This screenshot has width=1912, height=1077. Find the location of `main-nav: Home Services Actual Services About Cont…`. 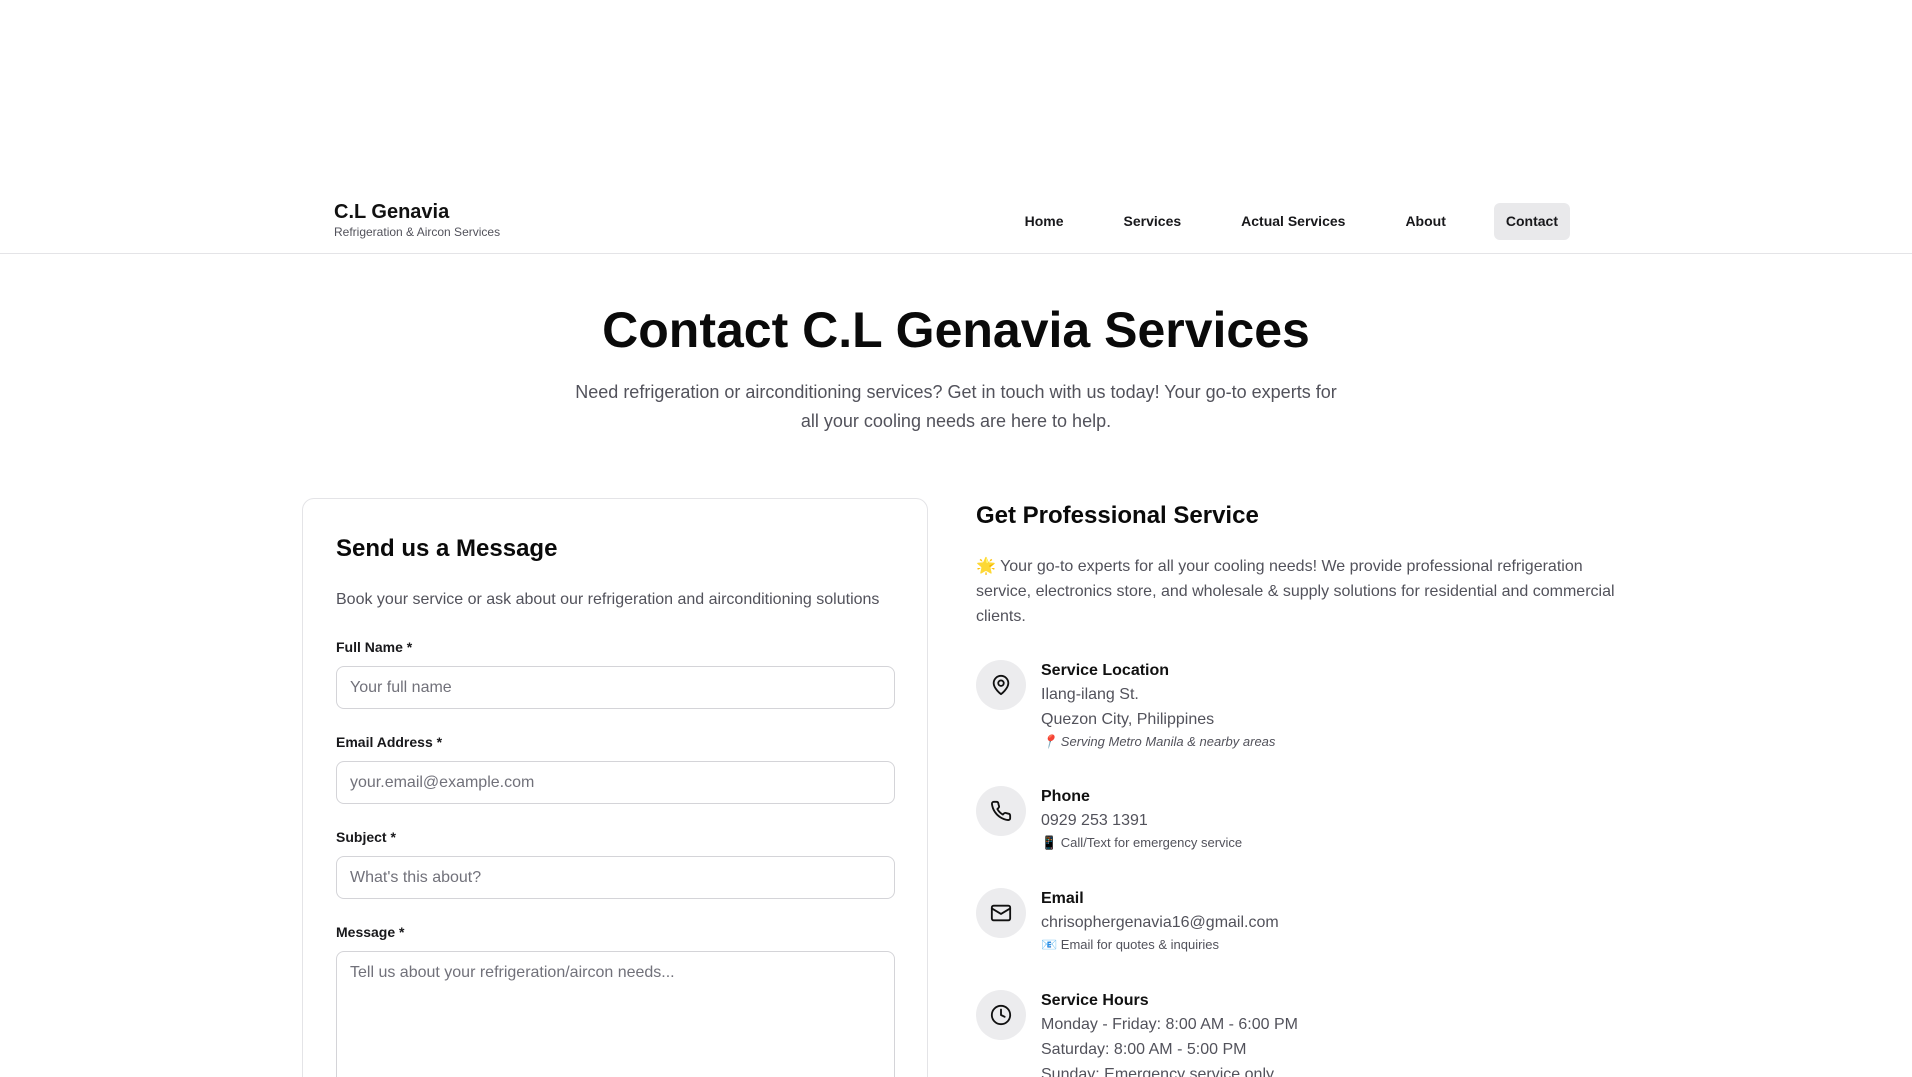

main-nav: Home Services Actual Services About Cont… is located at coordinates (1291, 221).